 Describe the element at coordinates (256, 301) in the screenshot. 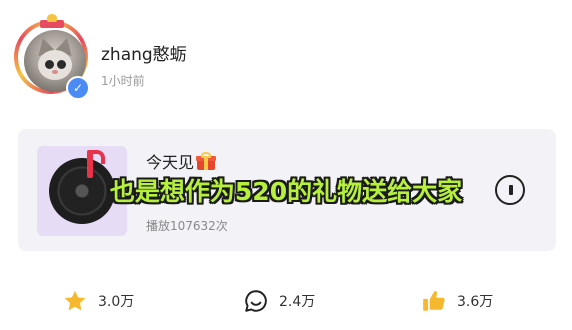

I see `comment-icon` at that location.